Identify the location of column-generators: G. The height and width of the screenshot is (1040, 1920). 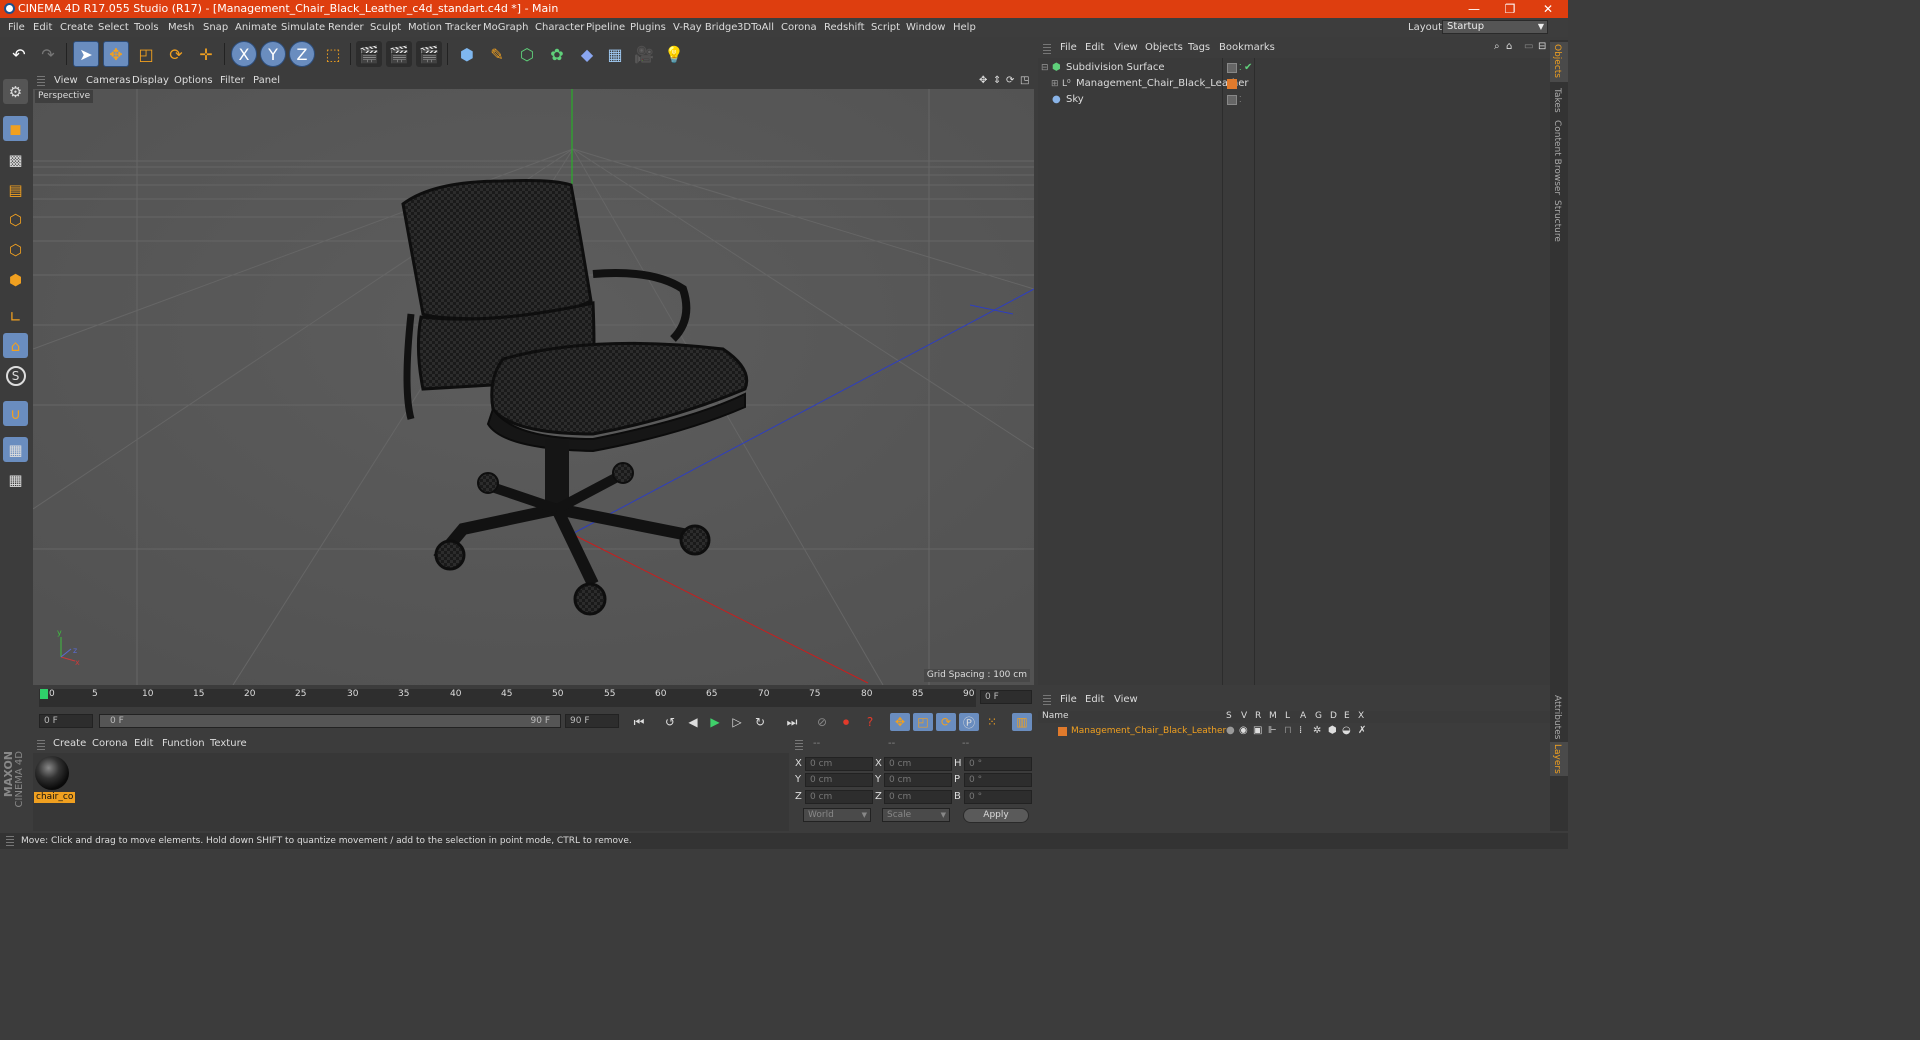
(1318, 716).